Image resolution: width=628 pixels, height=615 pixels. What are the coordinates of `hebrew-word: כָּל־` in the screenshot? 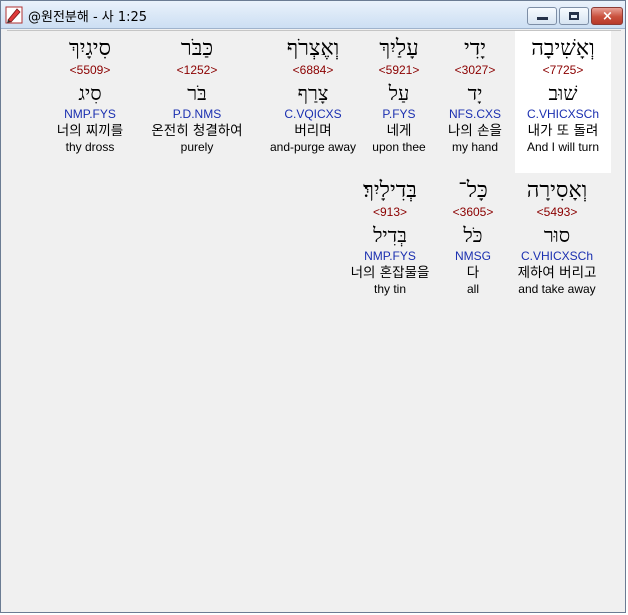 It's located at (473, 190).